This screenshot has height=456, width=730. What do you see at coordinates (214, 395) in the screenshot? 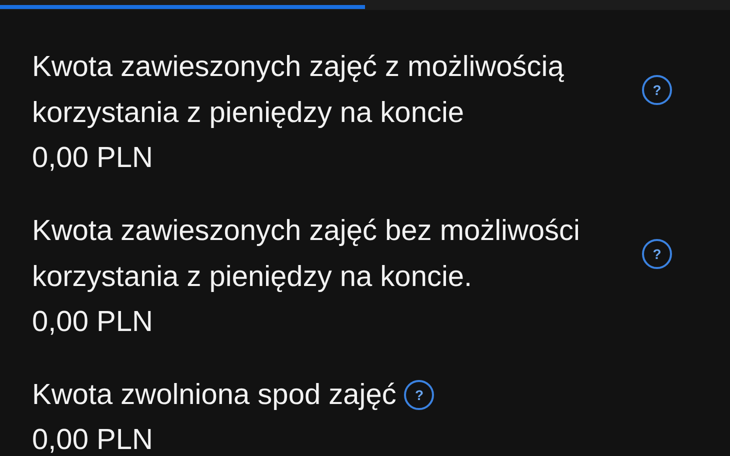
I see `field-label: Kwota zwolniona spod zajęć` at bounding box center [214, 395].